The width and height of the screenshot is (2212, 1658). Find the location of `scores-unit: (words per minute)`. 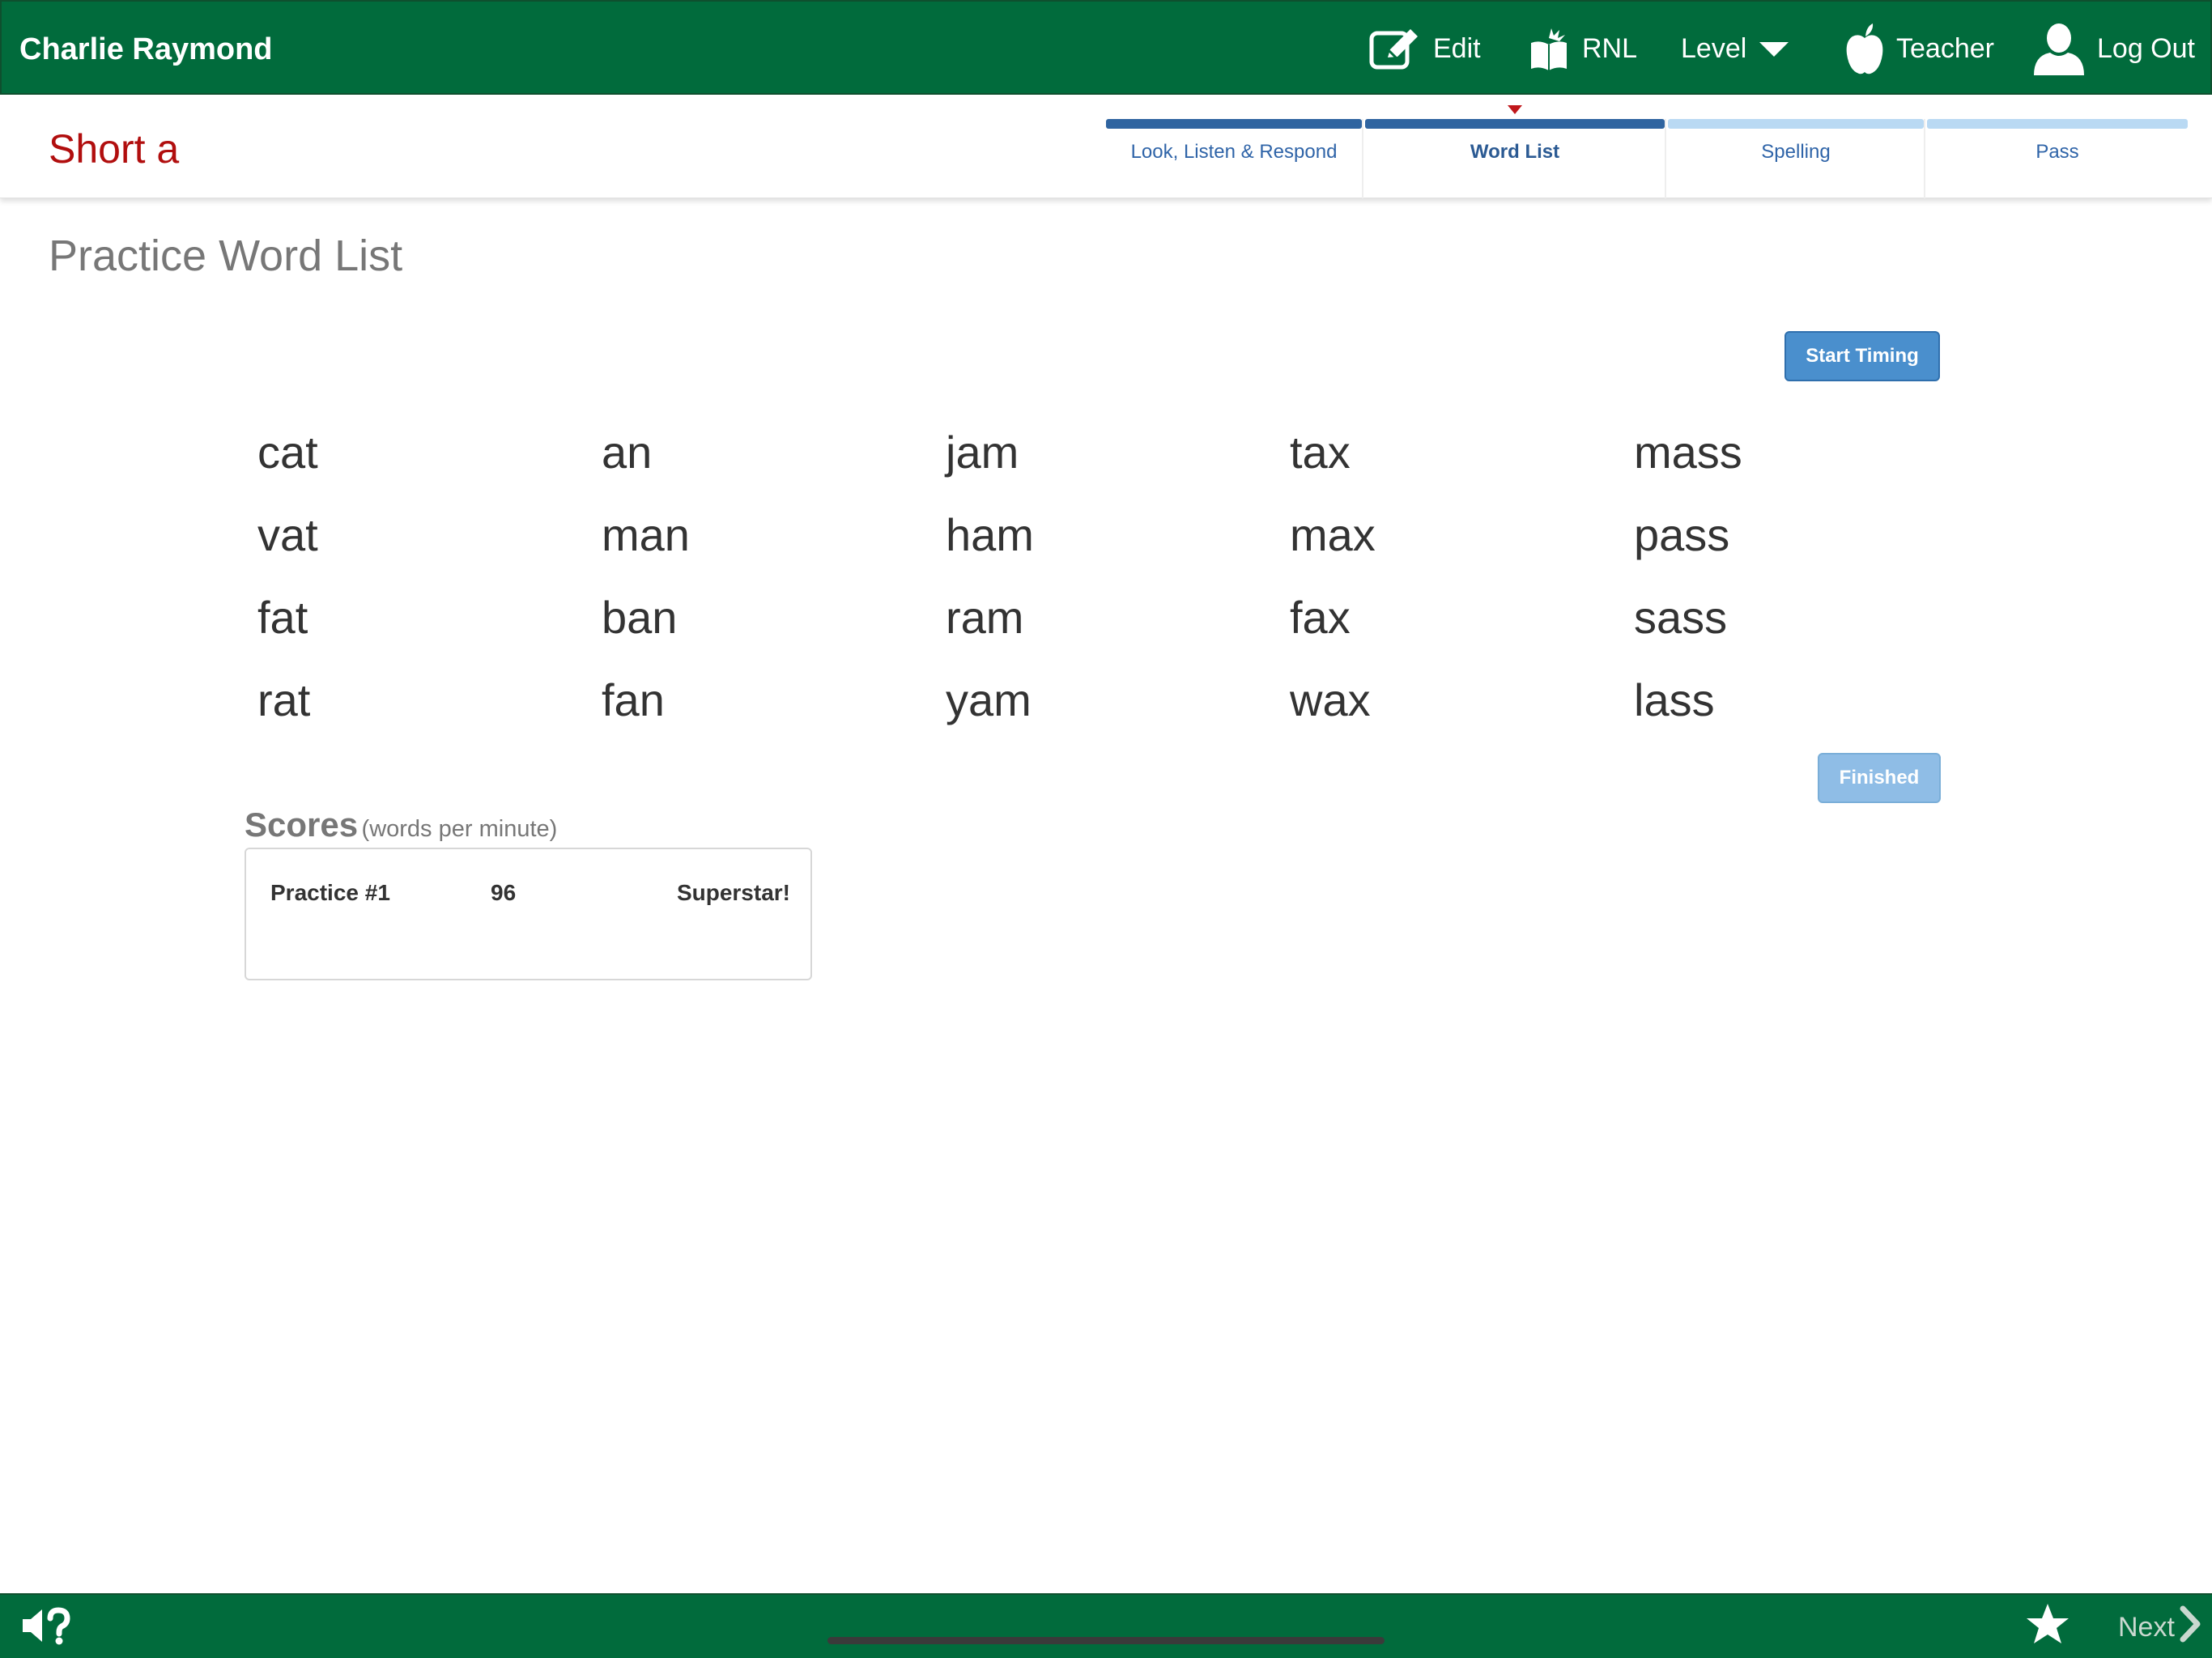

scores-unit: (words per minute) is located at coordinates (460, 829).